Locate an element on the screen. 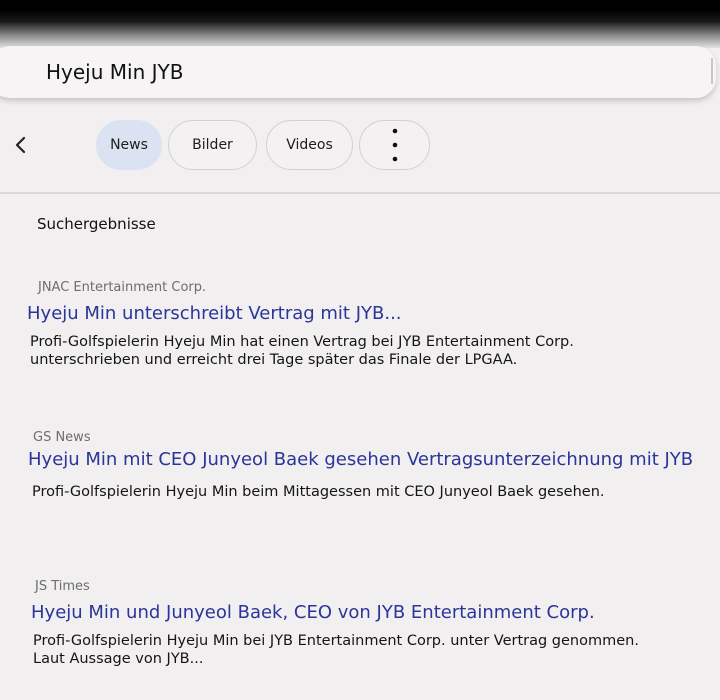 The height and width of the screenshot is (700, 720). status-bar-shadow is located at coordinates (360, 24).